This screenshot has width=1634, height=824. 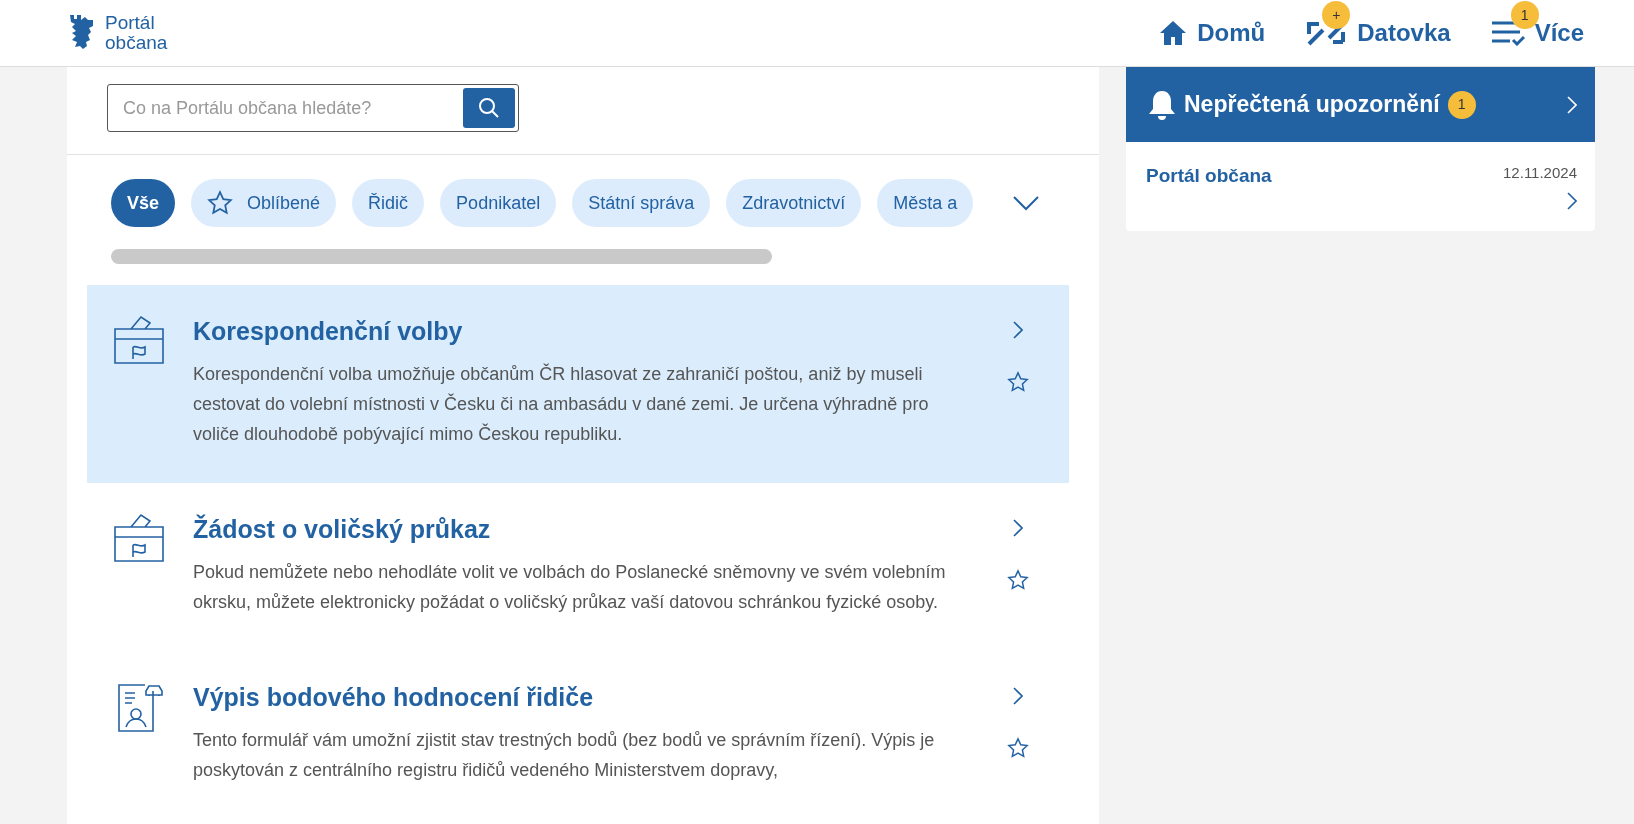 I want to click on service-description: Pokud nemůžete nebo nehodláte volit ve volbách do Poslanecké sněmovny ve svém volebním okrsku, můžete elektronicky požádat o voličský průkaz vaší datovou schránkou fyzické osoby., so click(x=570, y=587).